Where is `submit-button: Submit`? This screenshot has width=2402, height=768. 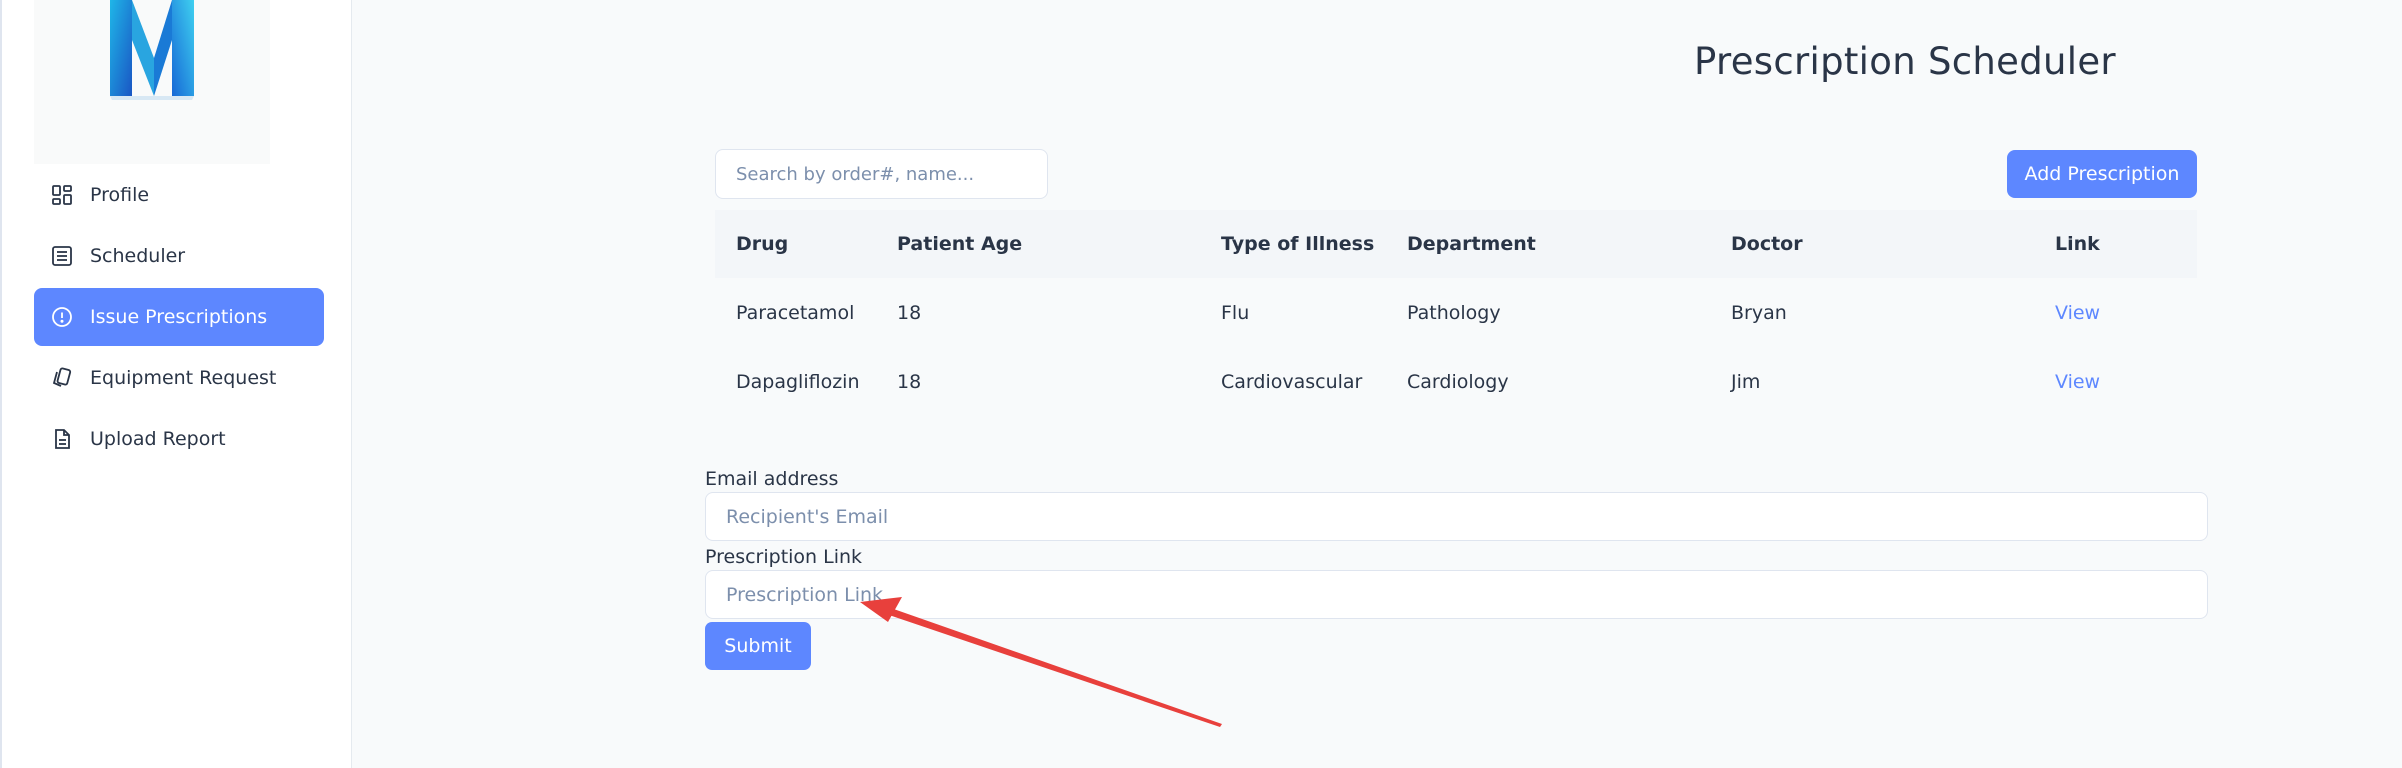 submit-button: Submit is located at coordinates (758, 646).